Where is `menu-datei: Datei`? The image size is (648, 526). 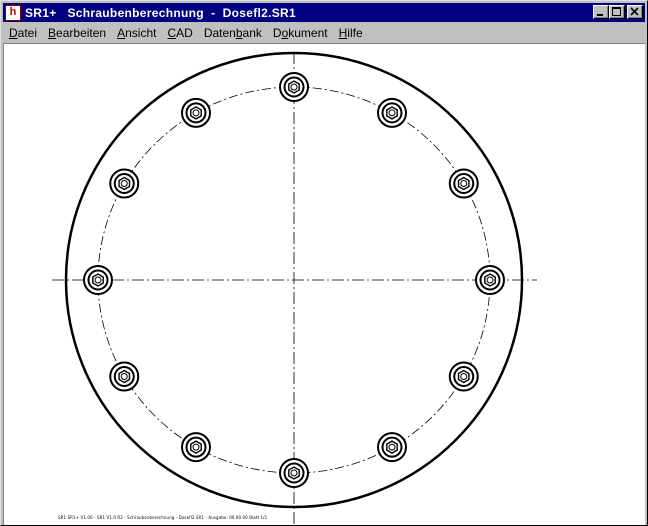 menu-datei: Datei is located at coordinates (22, 33).